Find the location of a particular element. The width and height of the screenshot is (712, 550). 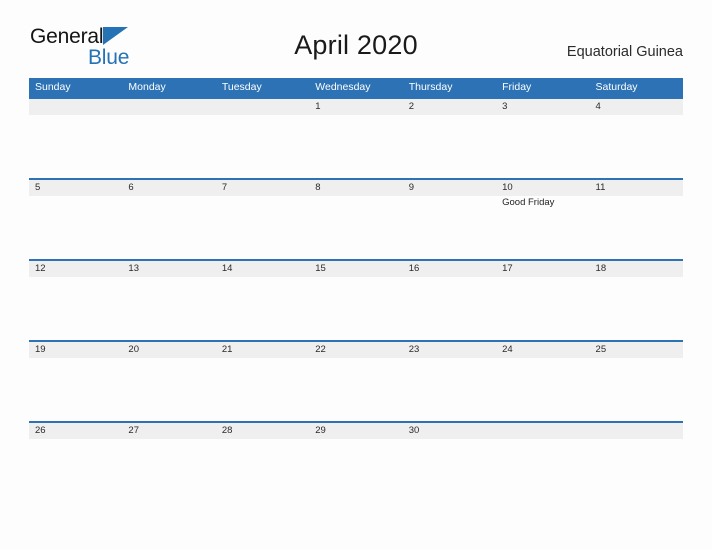

day-cell: 22 is located at coordinates (355, 350).